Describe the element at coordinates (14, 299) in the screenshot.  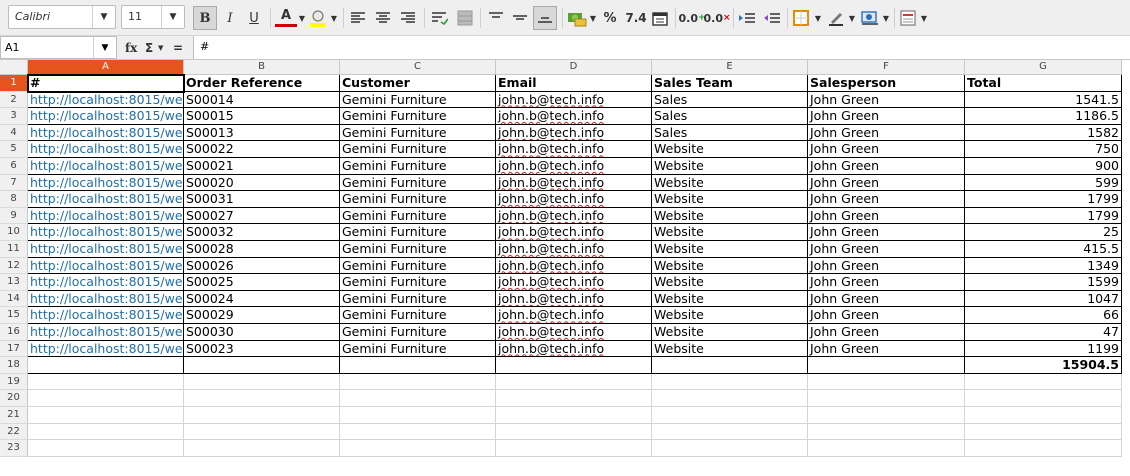
I see `row-header-14: 14` at that location.